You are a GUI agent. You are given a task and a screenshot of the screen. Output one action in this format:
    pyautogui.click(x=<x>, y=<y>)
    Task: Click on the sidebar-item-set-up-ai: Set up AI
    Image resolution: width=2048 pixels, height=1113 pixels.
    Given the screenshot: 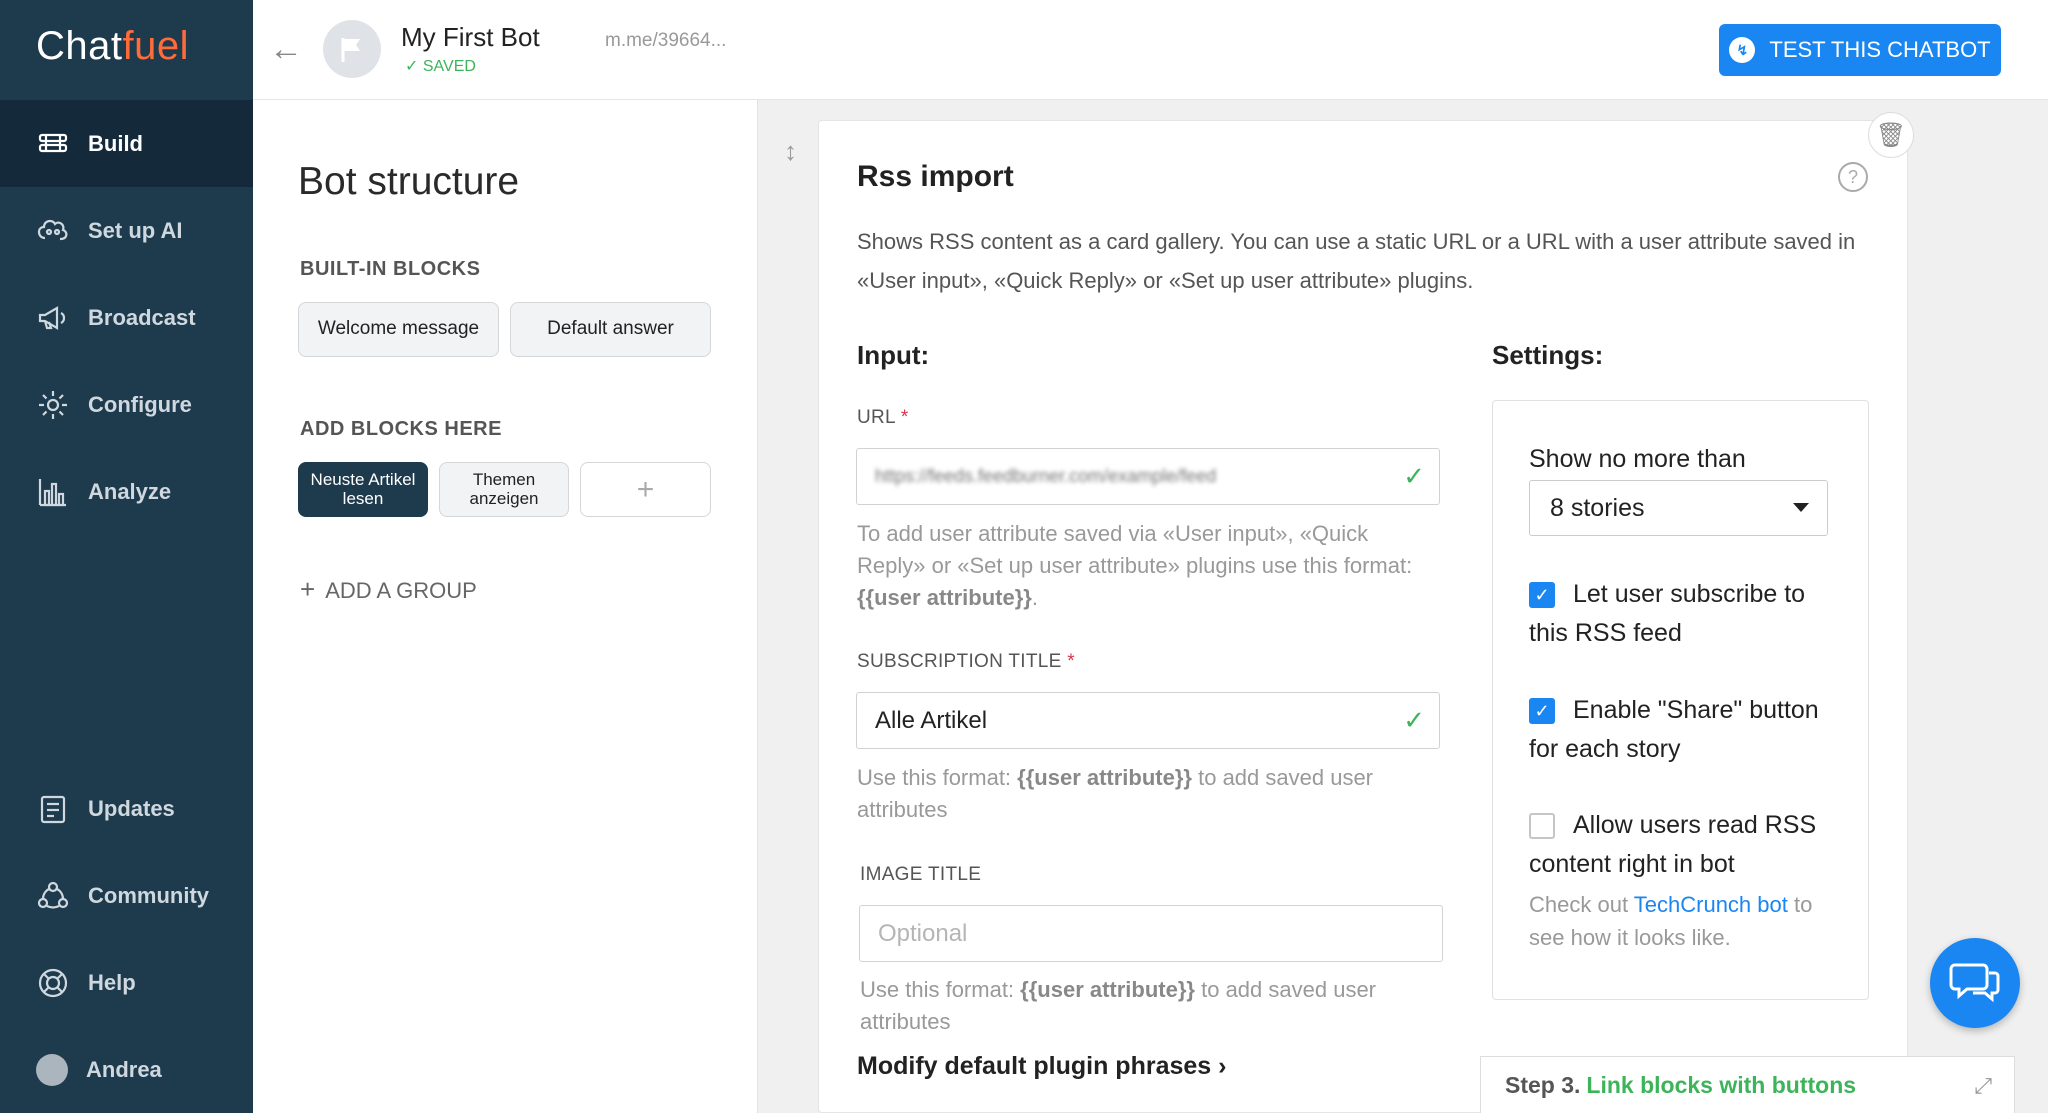 What is the action you would take?
    pyautogui.click(x=126, y=230)
    